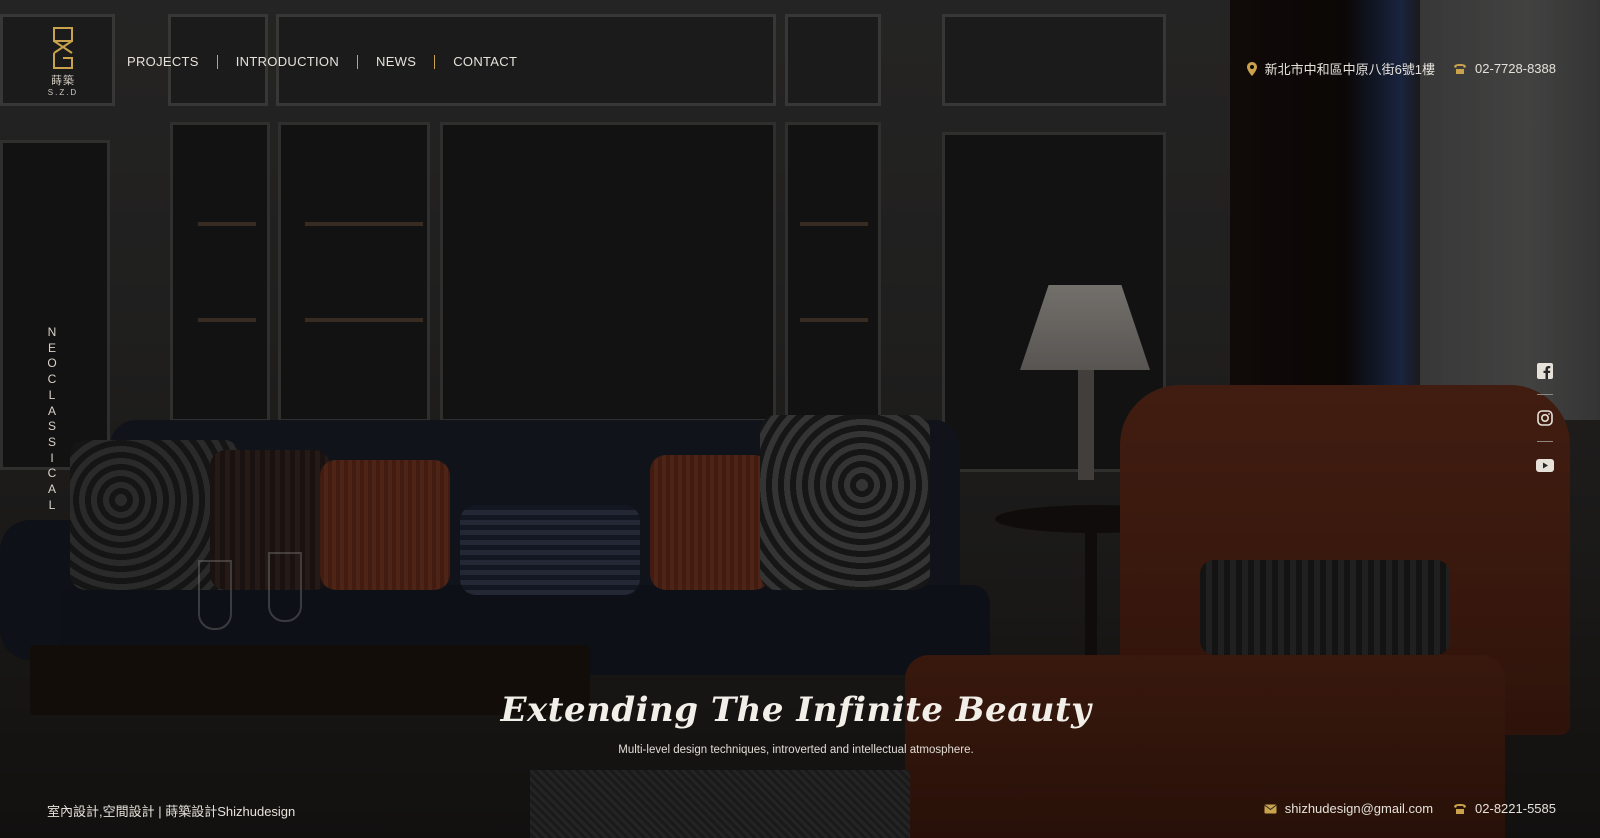 The height and width of the screenshot is (838, 1600). Describe the element at coordinates (287, 61) in the screenshot. I see `nav-introduction: INTRODUCTION` at that location.